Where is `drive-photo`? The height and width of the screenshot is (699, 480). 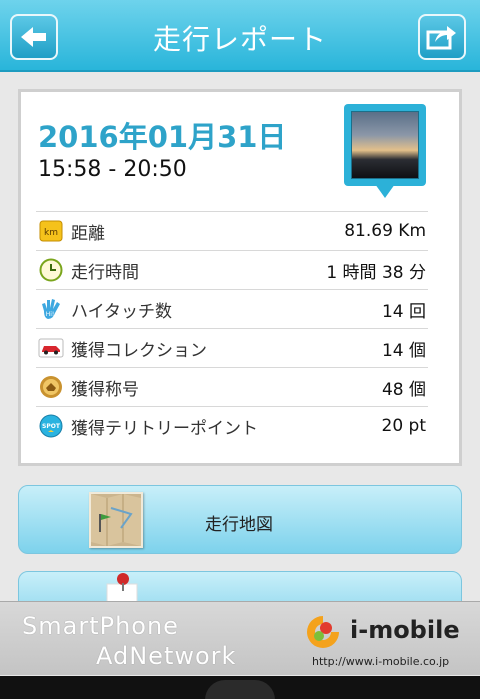
drive-photo is located at coordinates (385, 145).